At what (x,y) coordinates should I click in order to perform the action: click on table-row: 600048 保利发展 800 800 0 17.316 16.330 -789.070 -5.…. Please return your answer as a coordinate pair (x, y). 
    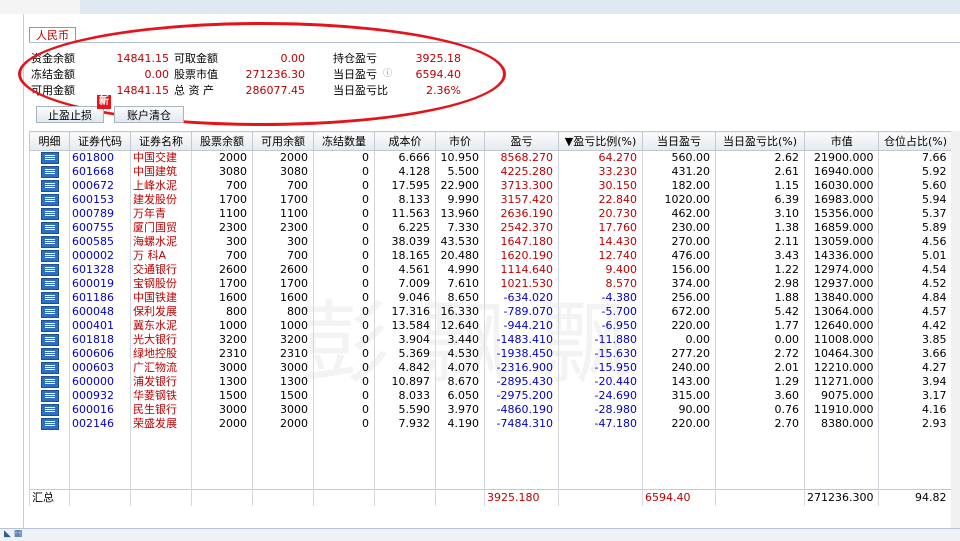
    Looking at the image, I should click on (491, 312).